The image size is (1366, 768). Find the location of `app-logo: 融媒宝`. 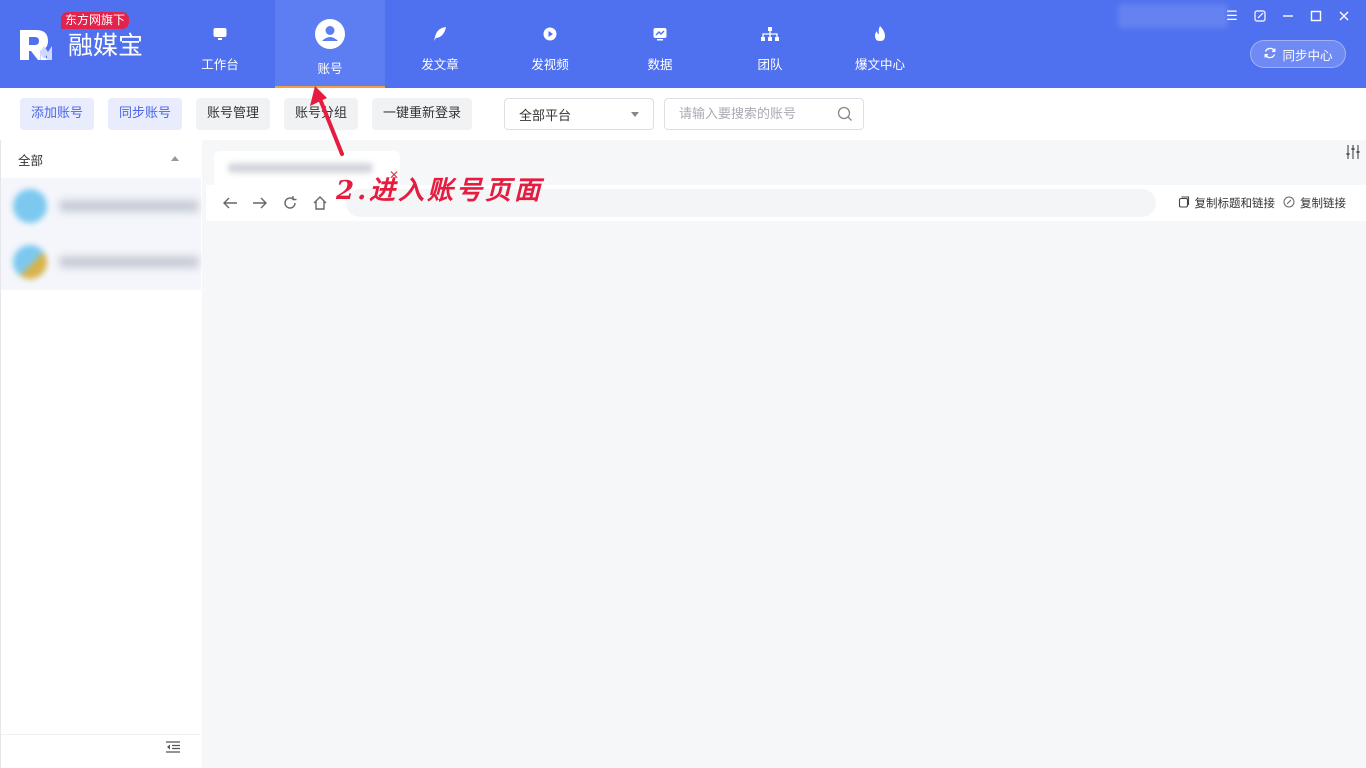

app-logo: 融媒宝 is located at coordinates (80, 44).